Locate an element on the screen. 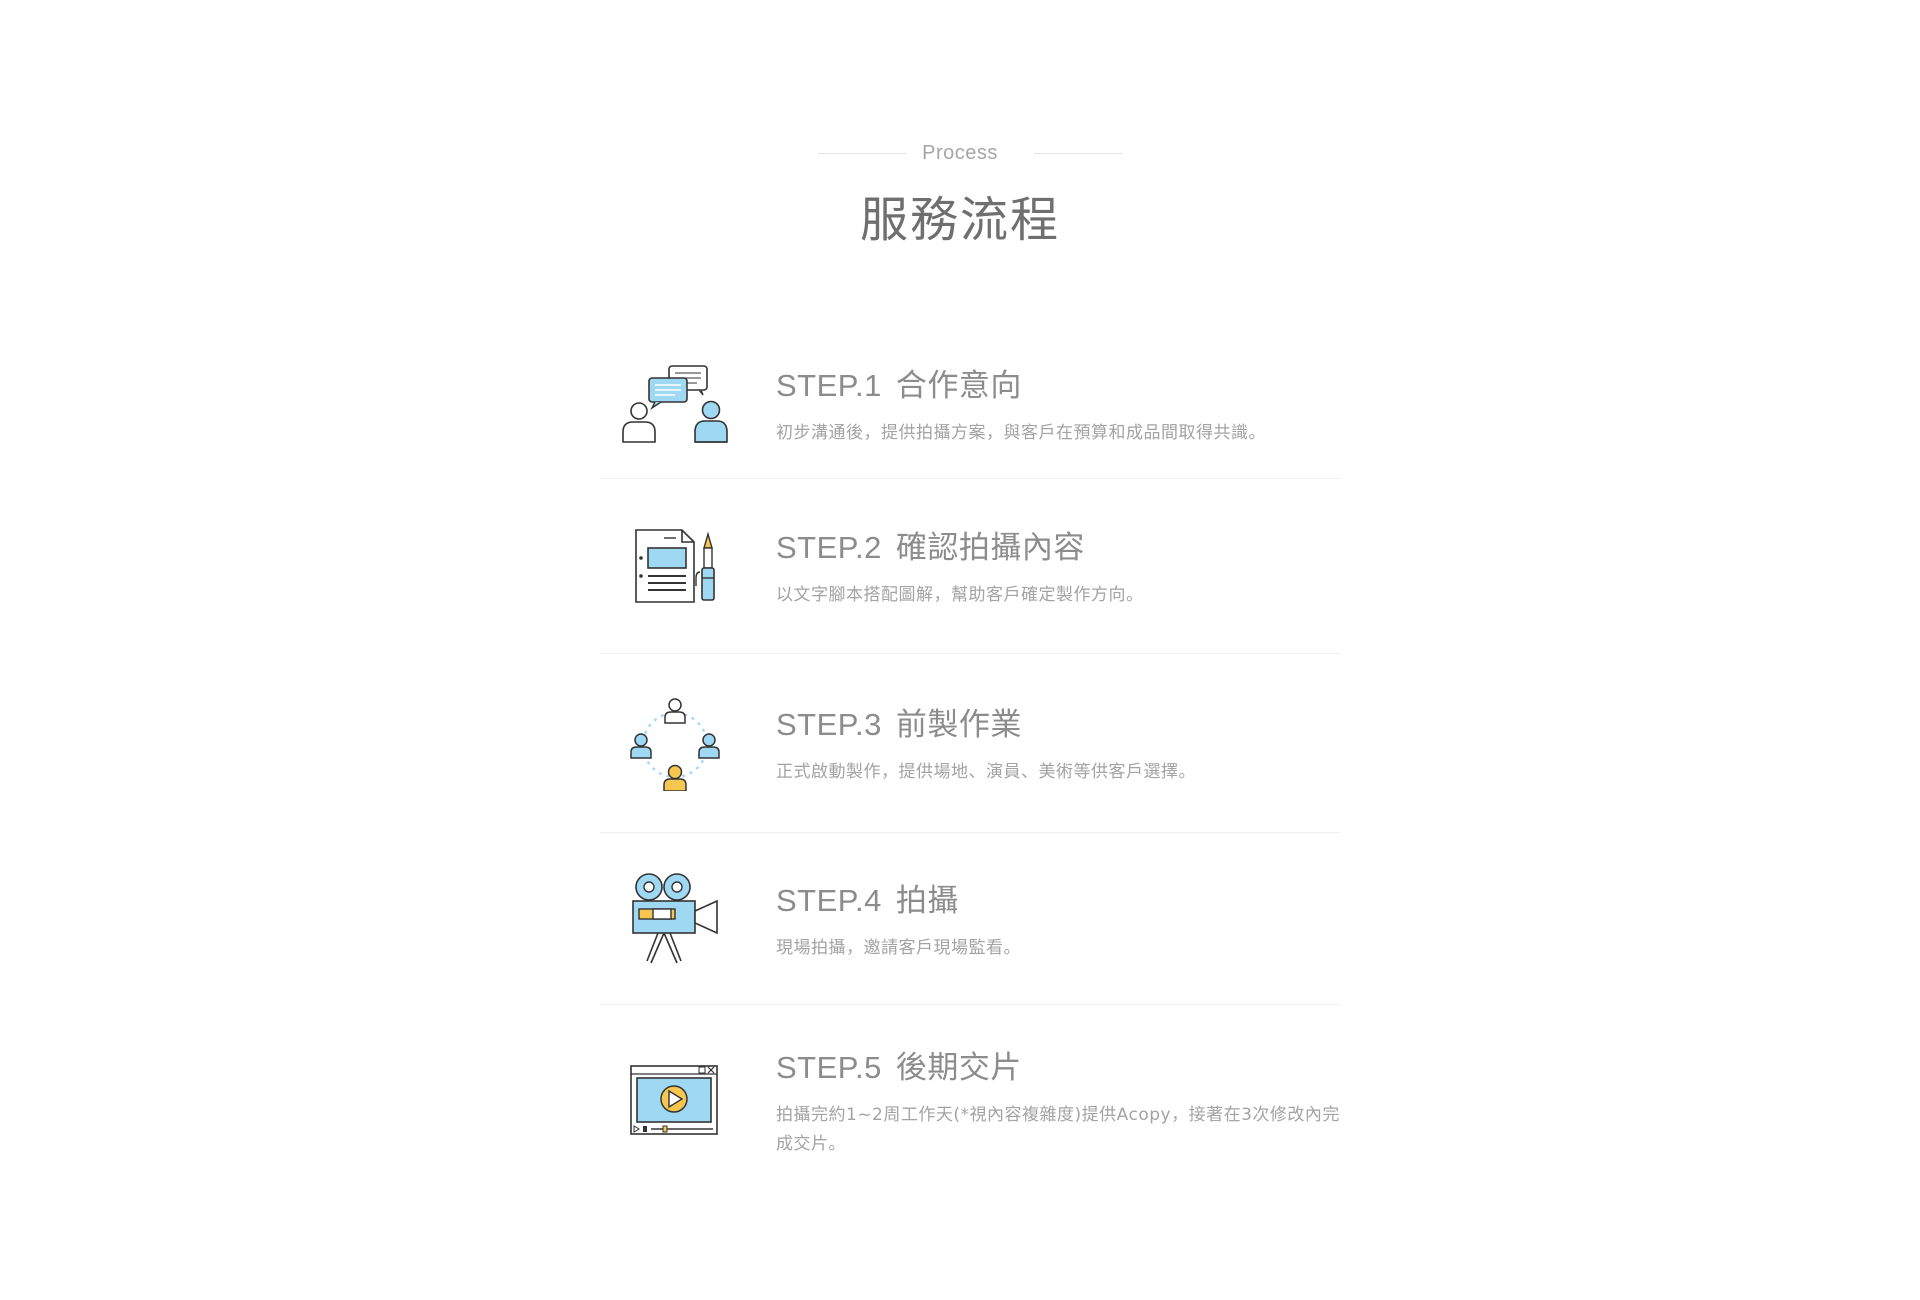 The image size is (1920, 1300). process-step-2: STEP.2 確認拍攝內容 以文字腳本搭配圖解，幫助客戶確定製作方向。 is located at coordinates (970, 566).